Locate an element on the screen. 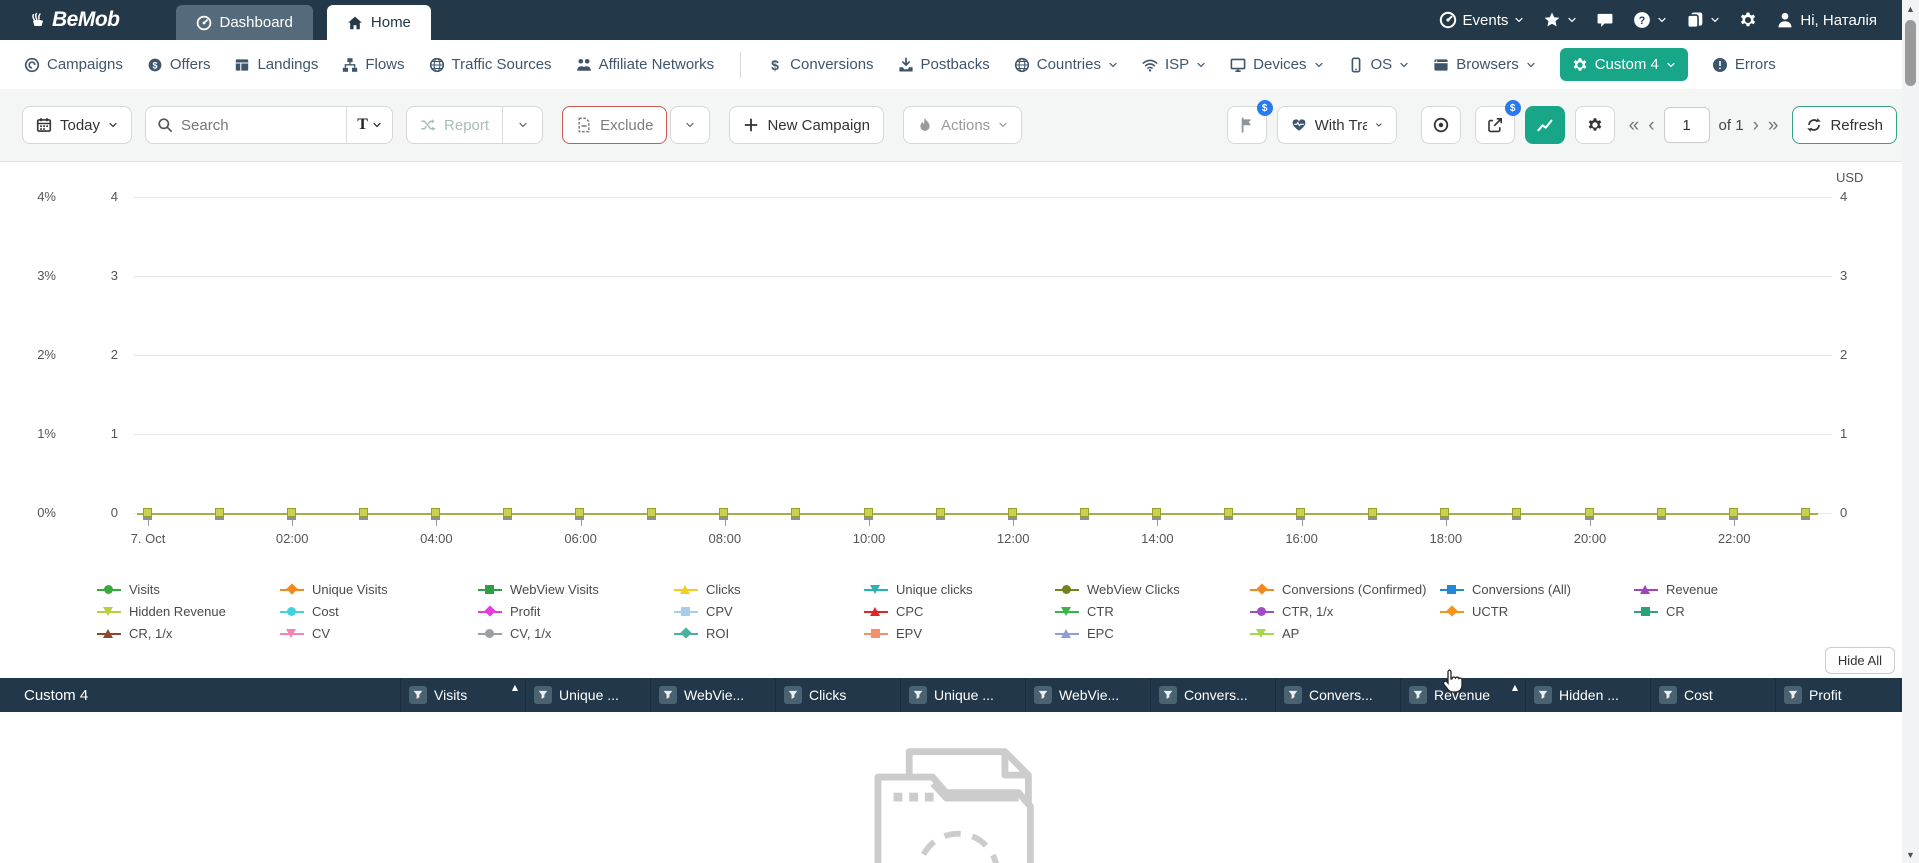  legend-item: AP is located at coordinates (1345, 633).